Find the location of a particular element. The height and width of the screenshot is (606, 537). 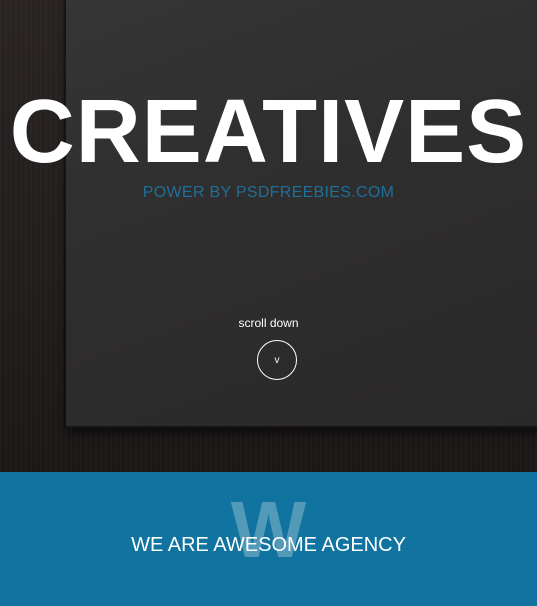

scroll-down-label: scroll down is located at coordinates (268, 323).